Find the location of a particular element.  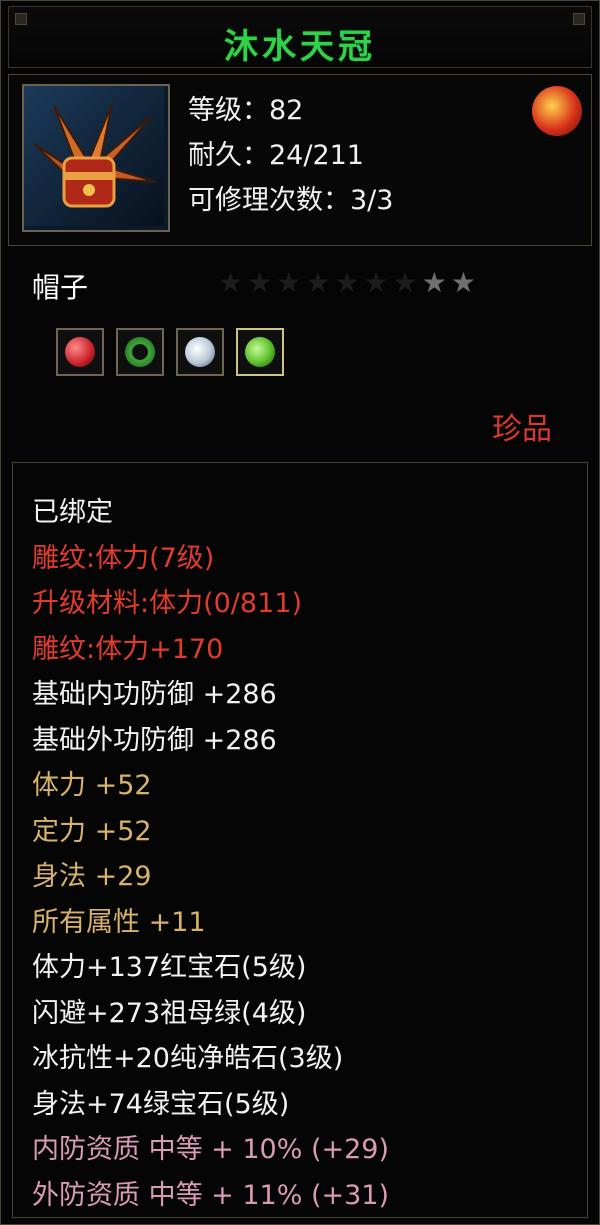

level-text: 等级：82 is located at coordinates (246, 110).